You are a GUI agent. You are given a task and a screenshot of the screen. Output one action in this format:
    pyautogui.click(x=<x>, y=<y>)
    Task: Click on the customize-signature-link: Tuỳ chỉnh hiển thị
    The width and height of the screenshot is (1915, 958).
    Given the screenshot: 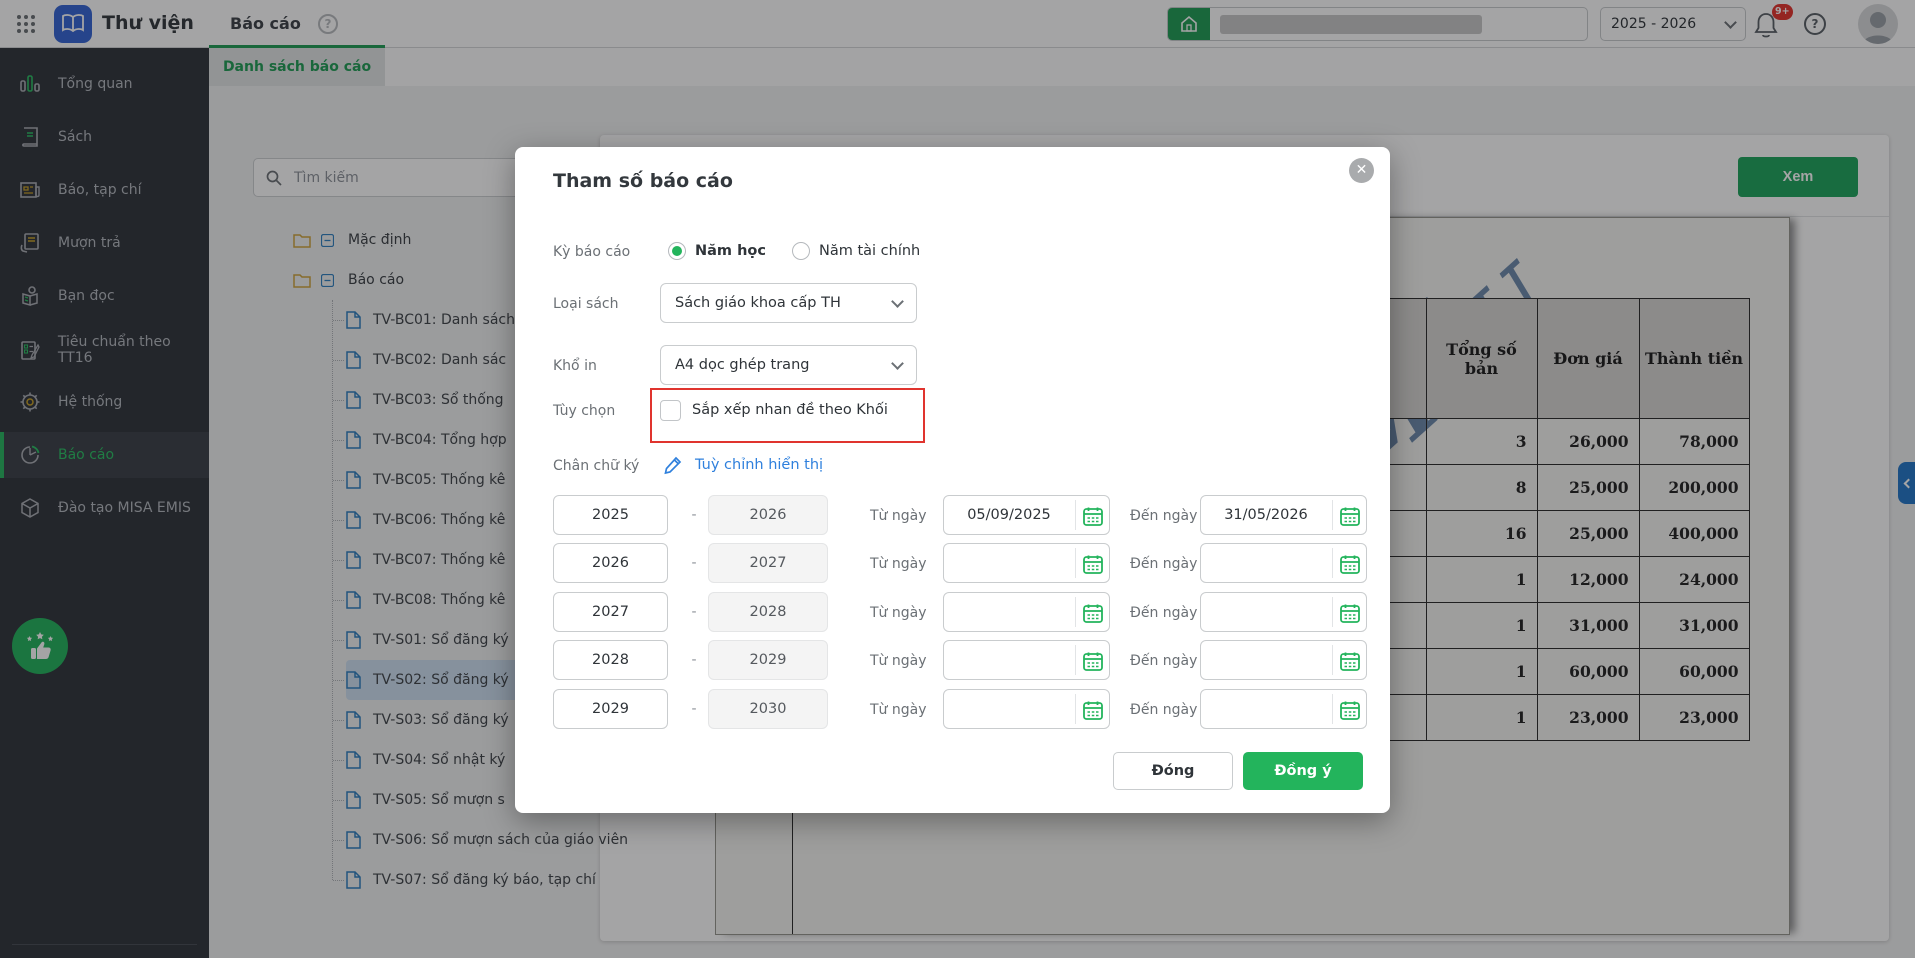 What is the action you would take?
    pyautogui.click(x=759, y=465)
    